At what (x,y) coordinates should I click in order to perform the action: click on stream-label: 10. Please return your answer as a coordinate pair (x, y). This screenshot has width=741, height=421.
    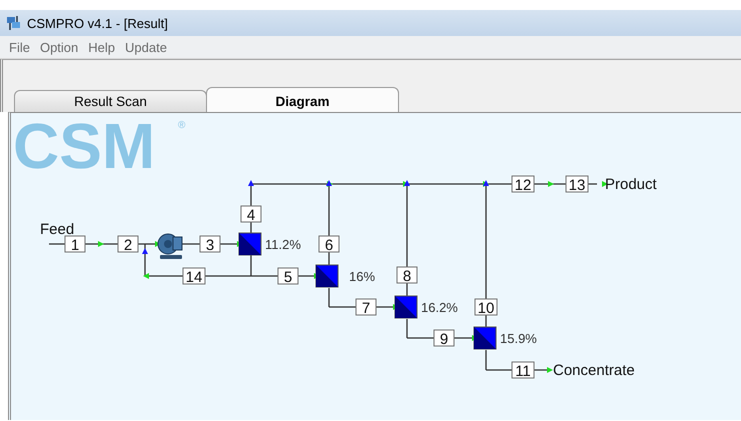
    Looking at the image, I should click on (486, 307).